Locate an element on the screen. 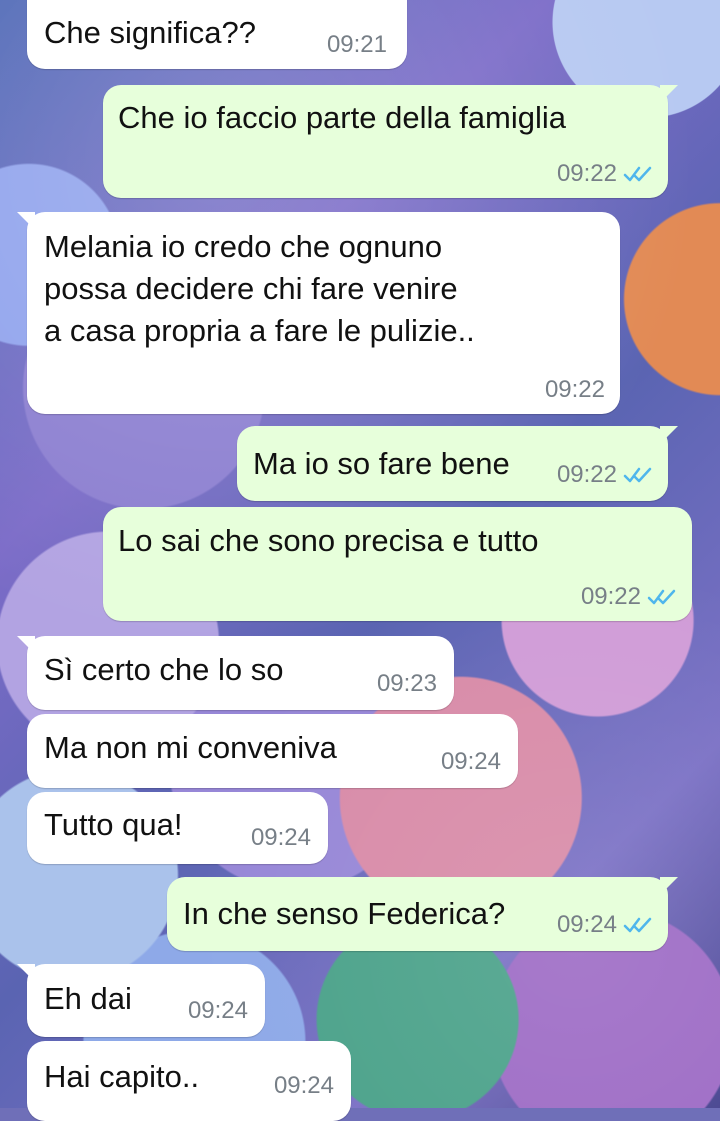  message-bubble-incoming: Hai capito.. 09:24 is located at coordinates (189, 1081).